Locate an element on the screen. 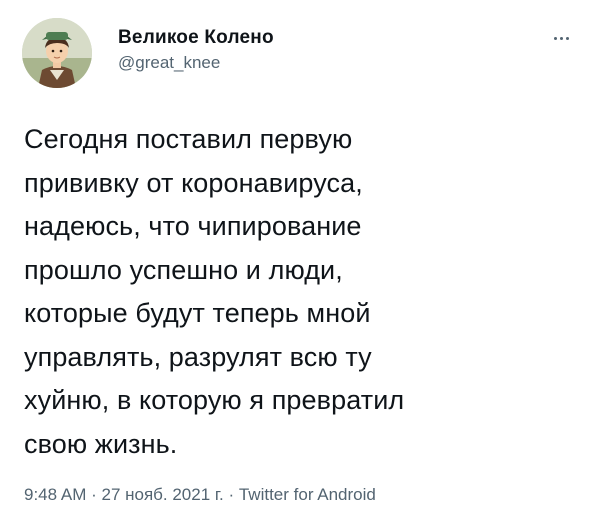 This screenshot has width=600, height=527. tweet-source: Twitter for Android is located at coordinates (307, 494).